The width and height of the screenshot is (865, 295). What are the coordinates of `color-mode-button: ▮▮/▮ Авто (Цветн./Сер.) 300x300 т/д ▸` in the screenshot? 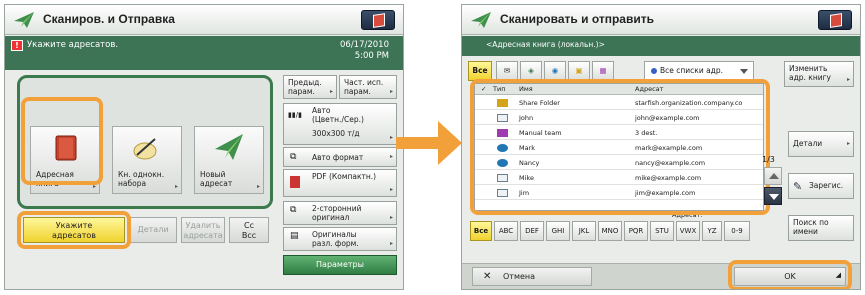 It's located at (340, 124).